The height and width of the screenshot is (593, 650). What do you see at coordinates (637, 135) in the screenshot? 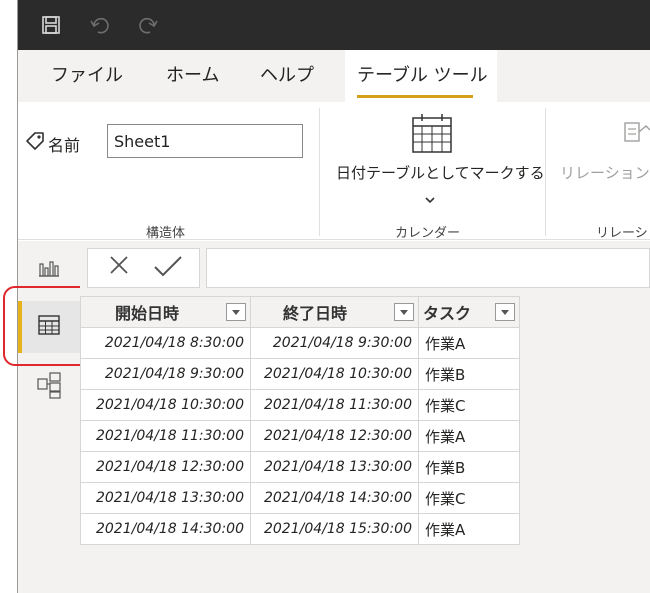
I see `relationships-icon` at bounding box center [637, 135].